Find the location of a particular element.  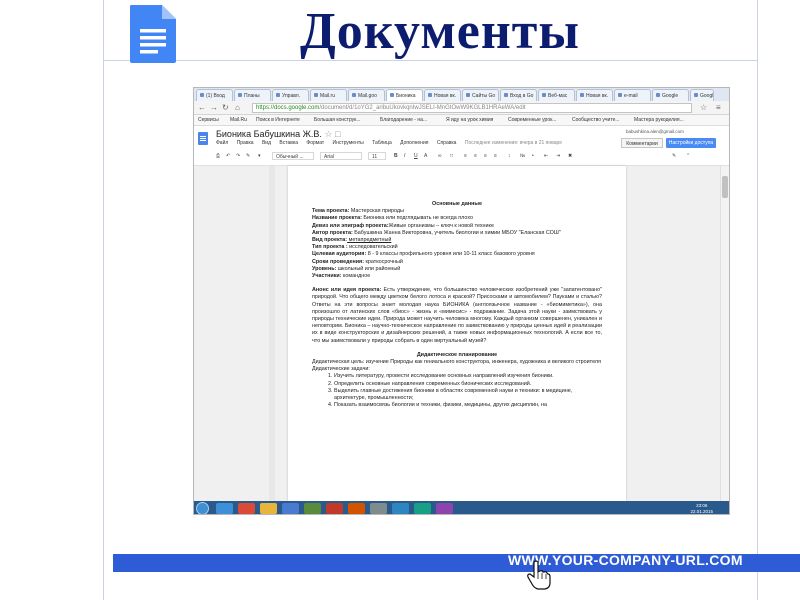

home-icon: ⌂ is located at coordinates (237, 107).